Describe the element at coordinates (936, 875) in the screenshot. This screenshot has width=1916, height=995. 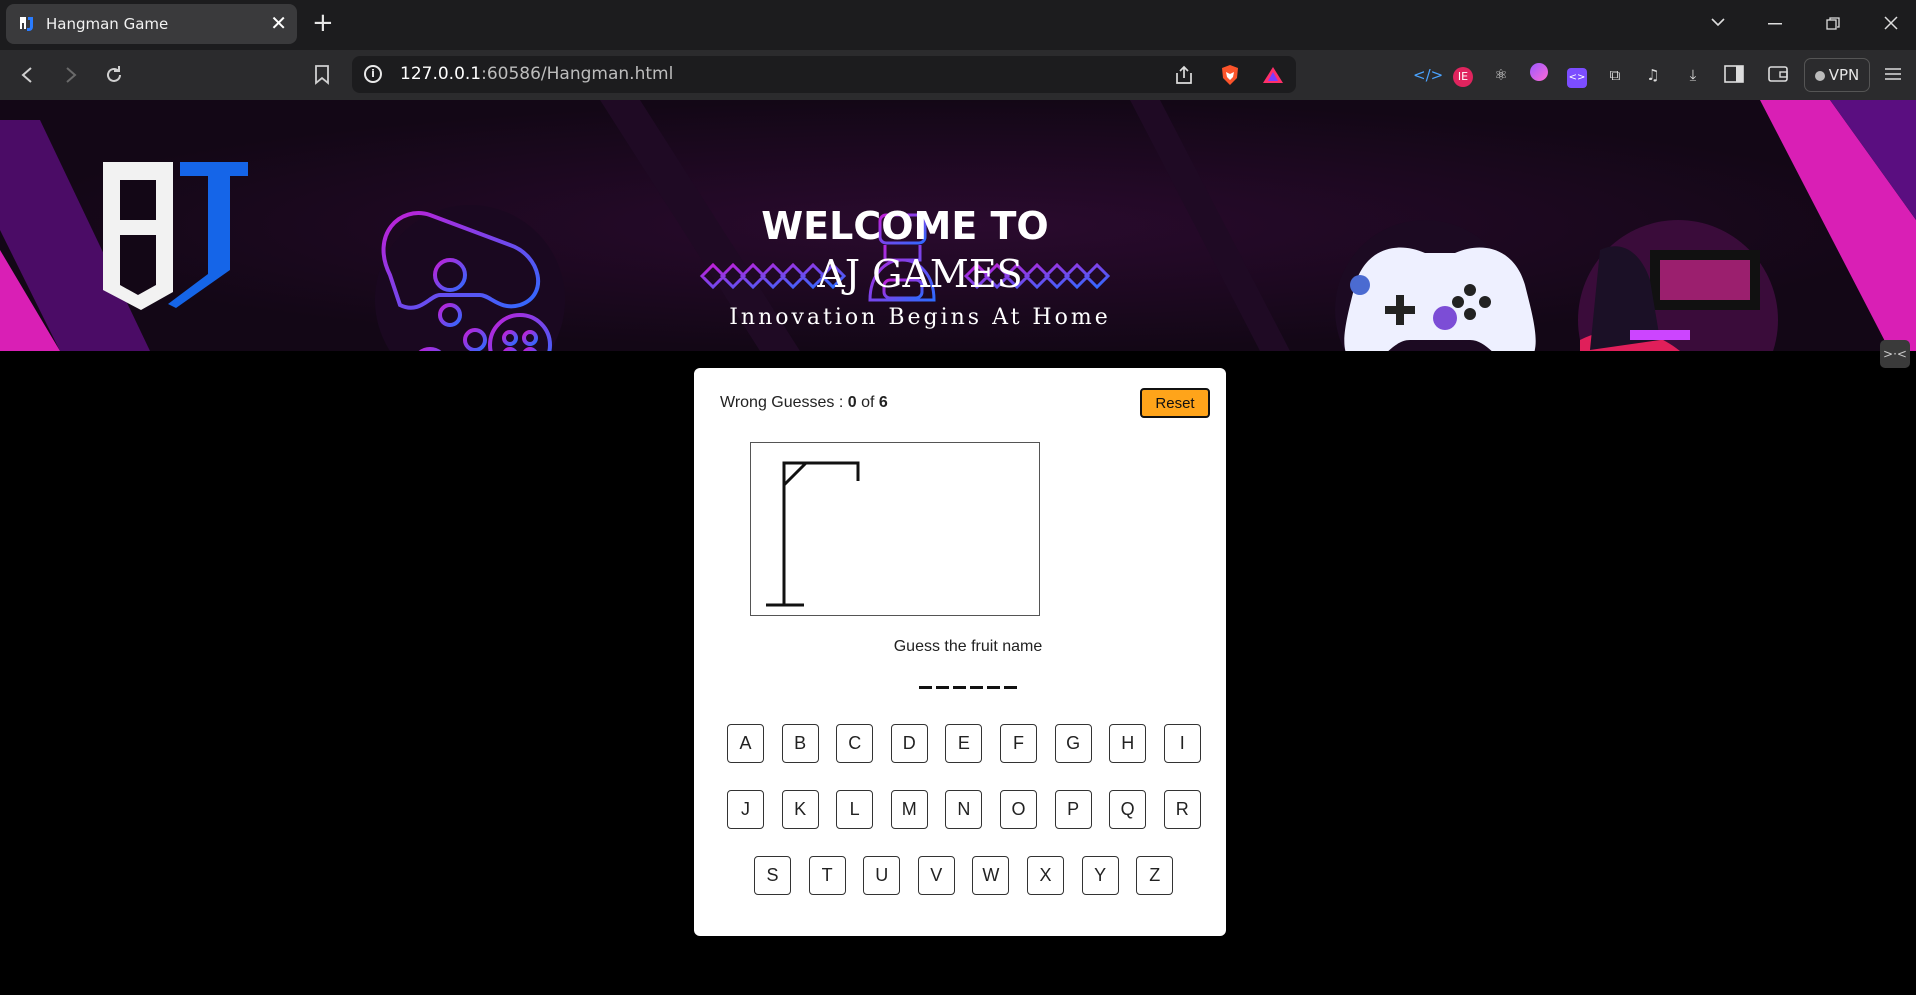
I see `key-v: V` at that location.